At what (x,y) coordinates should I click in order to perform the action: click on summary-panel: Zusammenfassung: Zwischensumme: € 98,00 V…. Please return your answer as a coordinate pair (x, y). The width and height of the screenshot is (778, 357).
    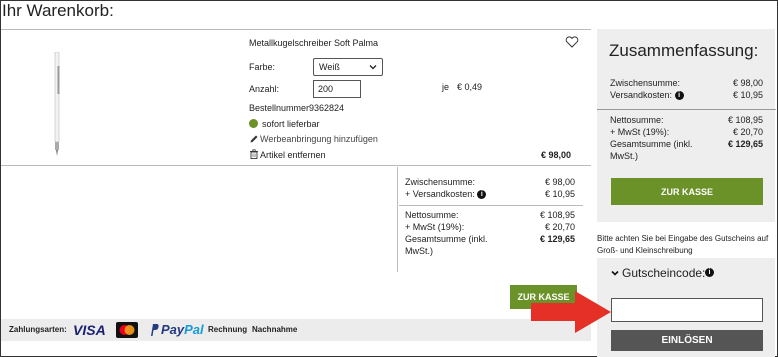
    Looking at the image, I should click on (686, 125).